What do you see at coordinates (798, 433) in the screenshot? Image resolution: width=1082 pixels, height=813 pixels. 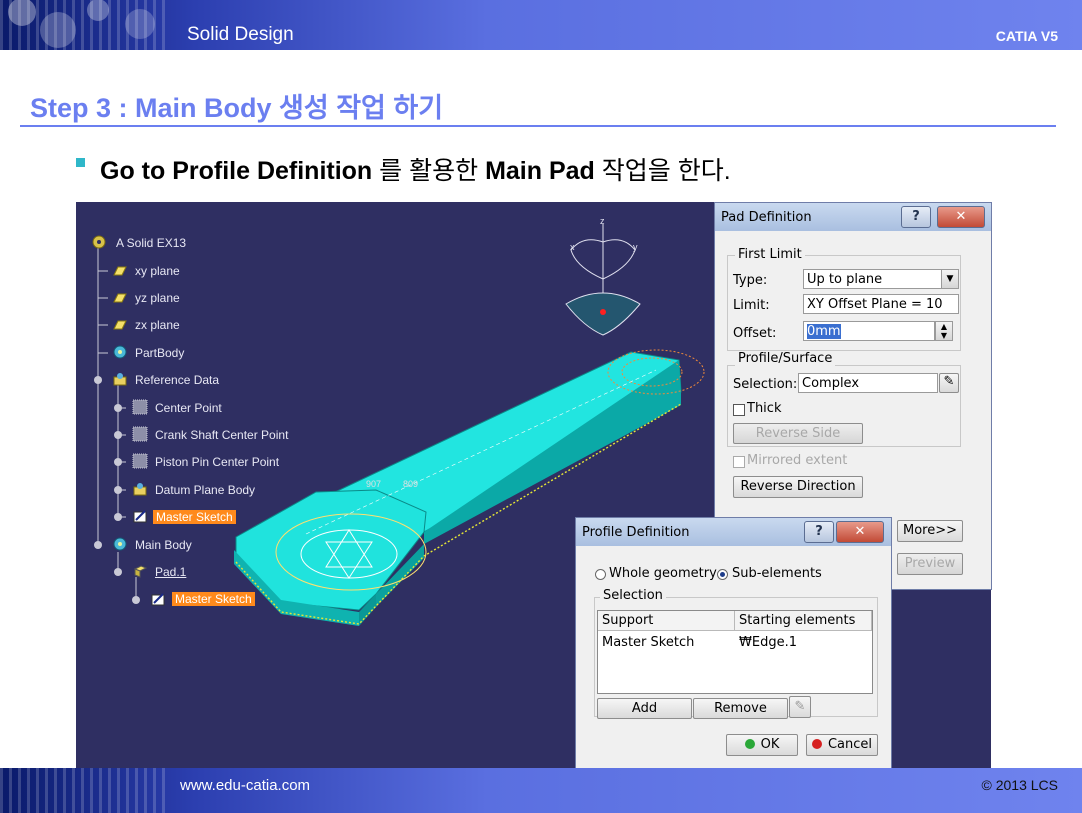 I see `reverse-side-button: Reverse Side` at bounding box center [798, 433].